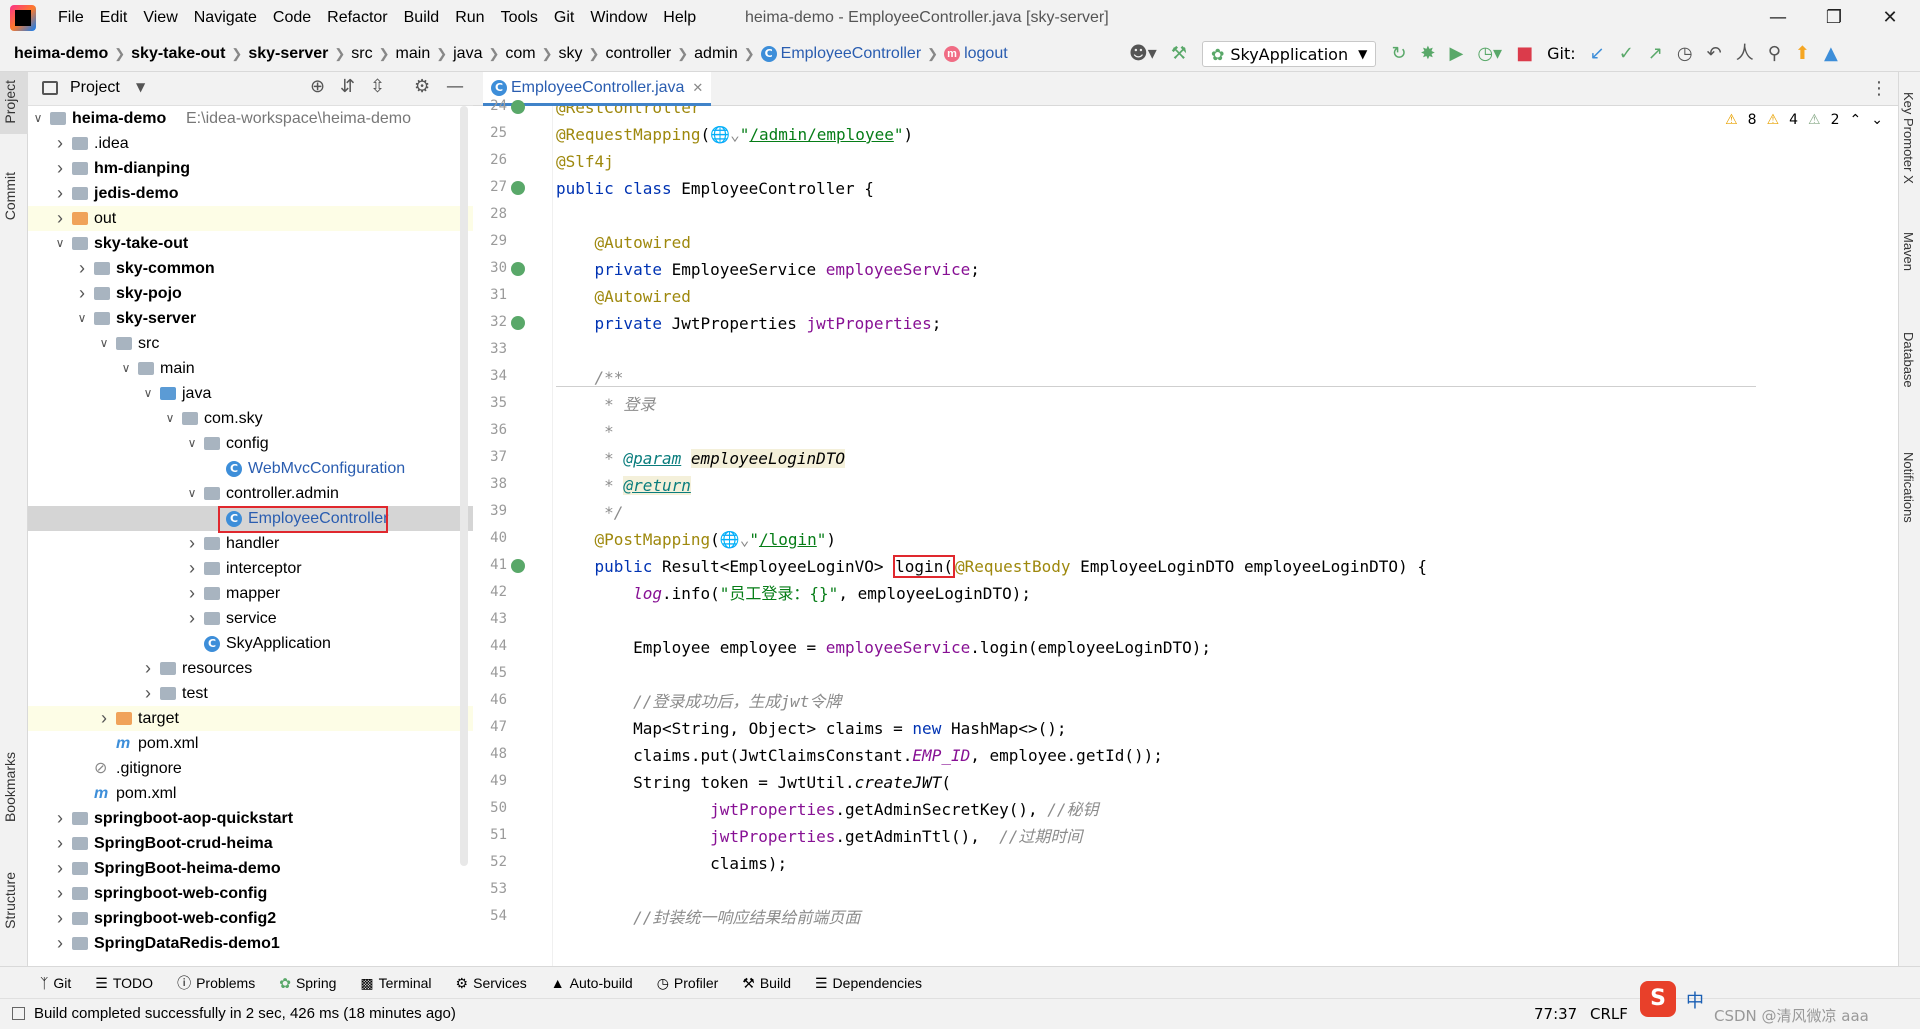  Describe the element at coordinates (1597, 54) in the screenshot. I see `git-update-icon: ↙` at that location.